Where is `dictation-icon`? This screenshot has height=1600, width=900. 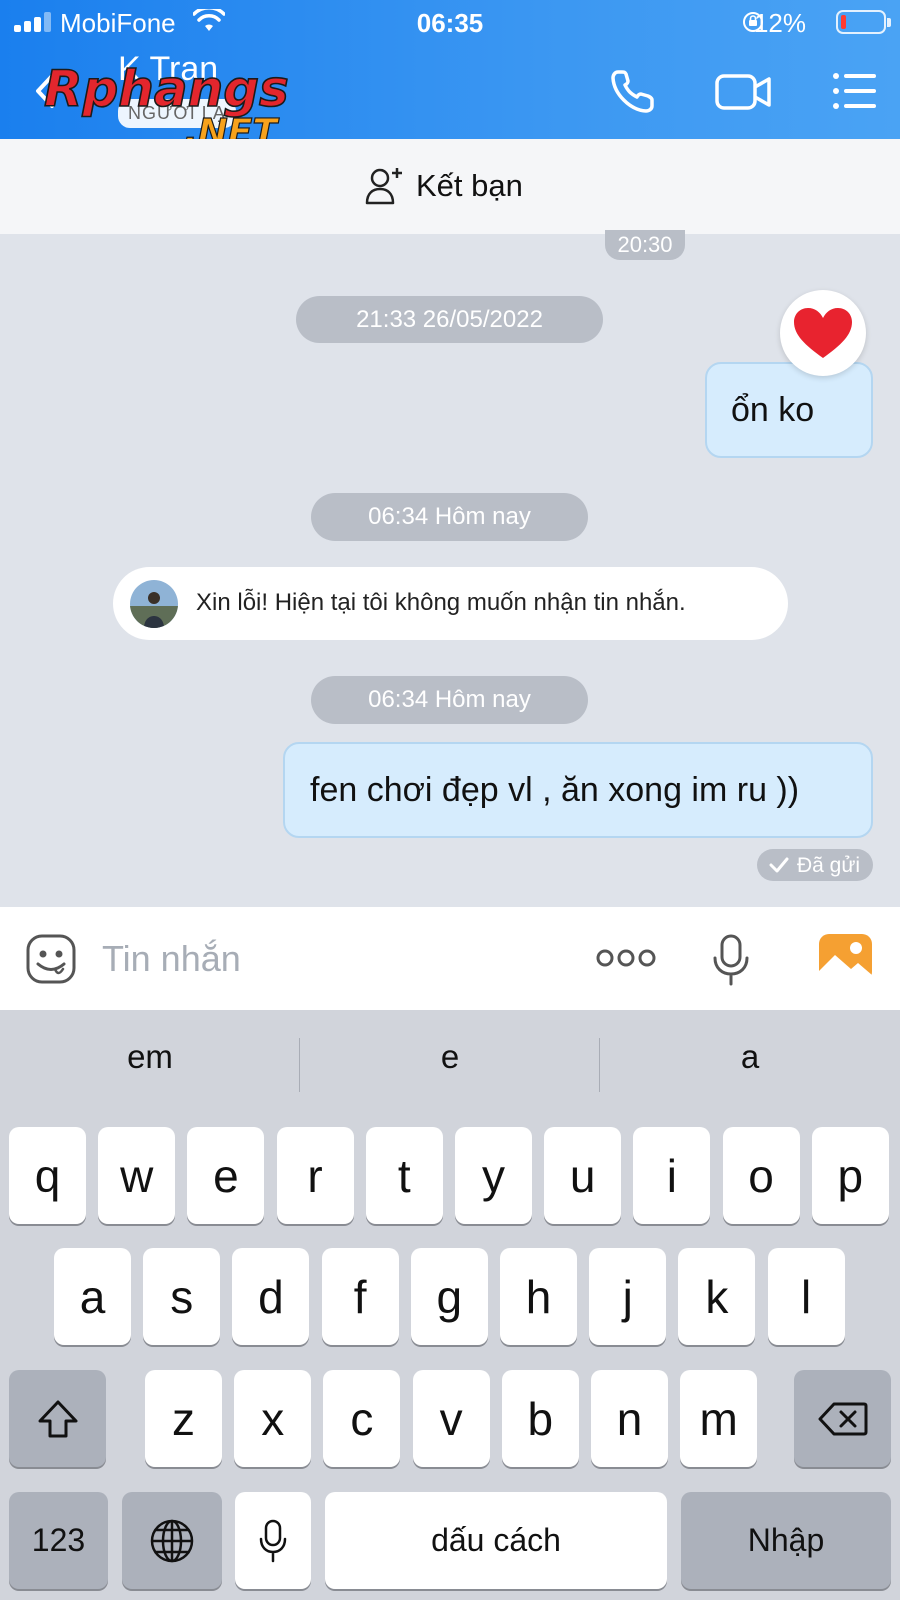
dictation-icon is located at coordinates (273, 1540).